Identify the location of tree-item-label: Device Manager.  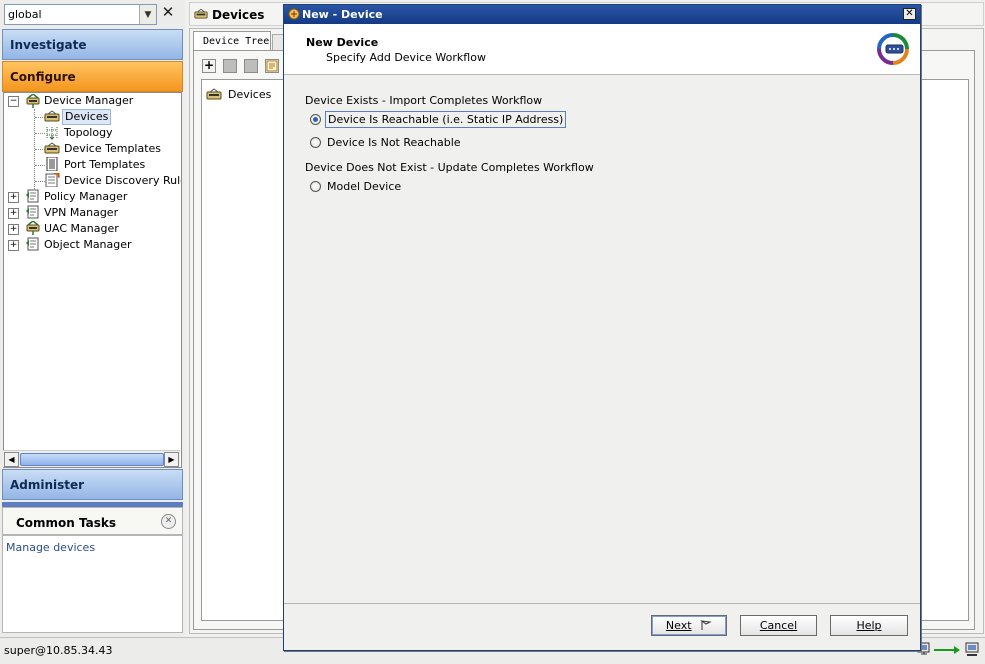
(89, 100).